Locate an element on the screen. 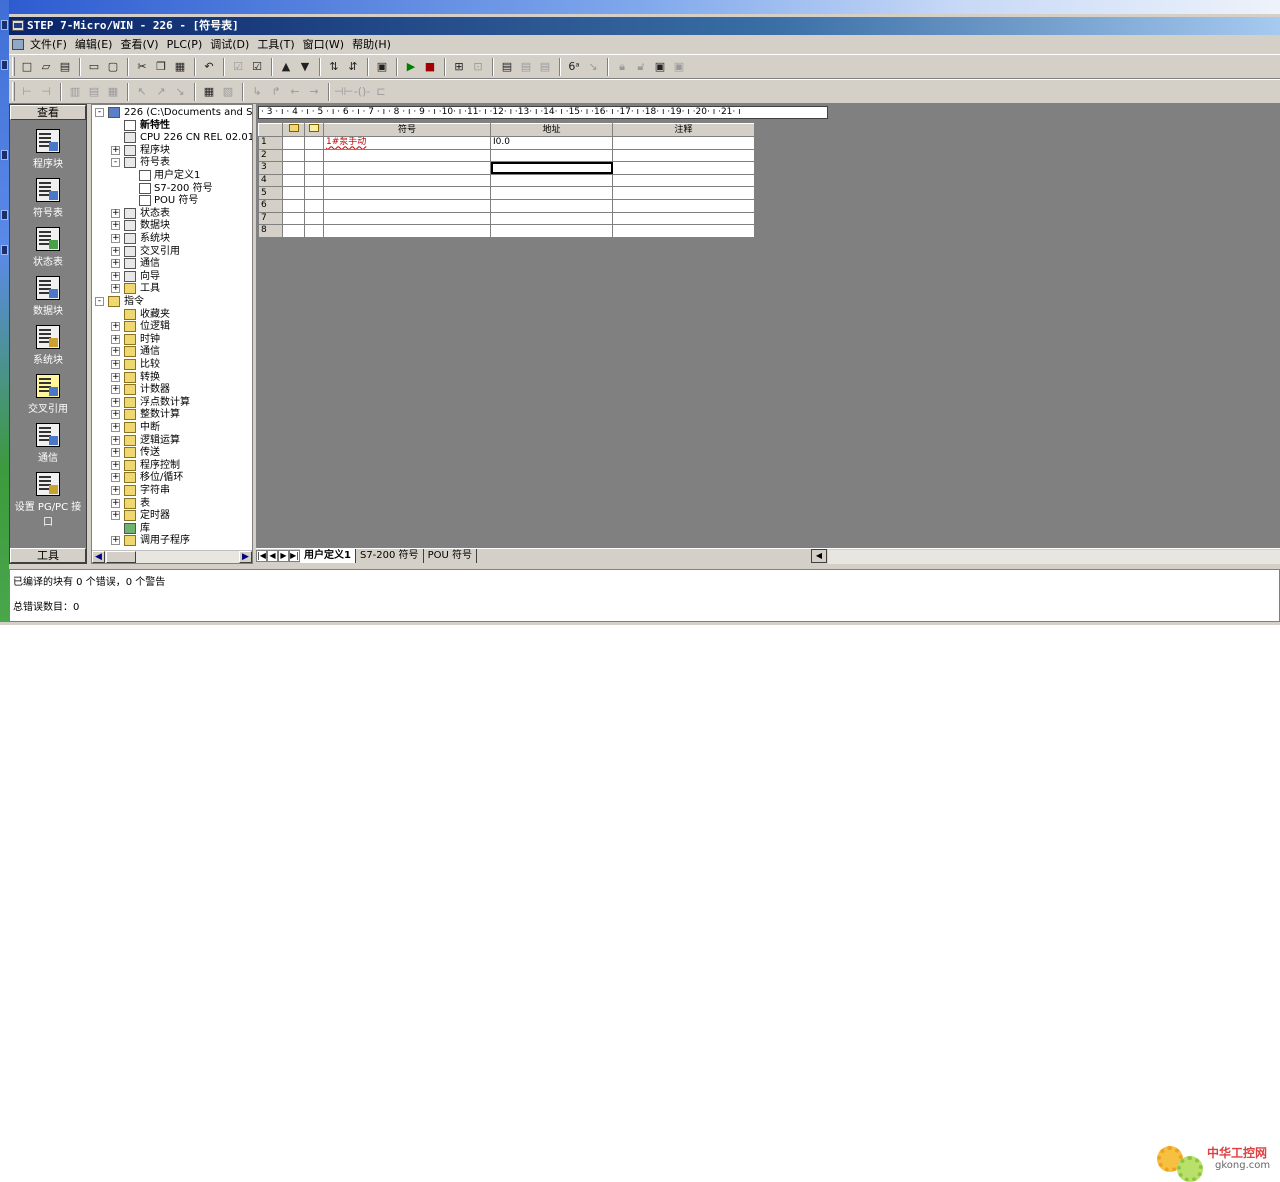 This screenshot has width=1280, height=1182. navbar-item-system-block: 系统块 is located at coordinates (48, 347).